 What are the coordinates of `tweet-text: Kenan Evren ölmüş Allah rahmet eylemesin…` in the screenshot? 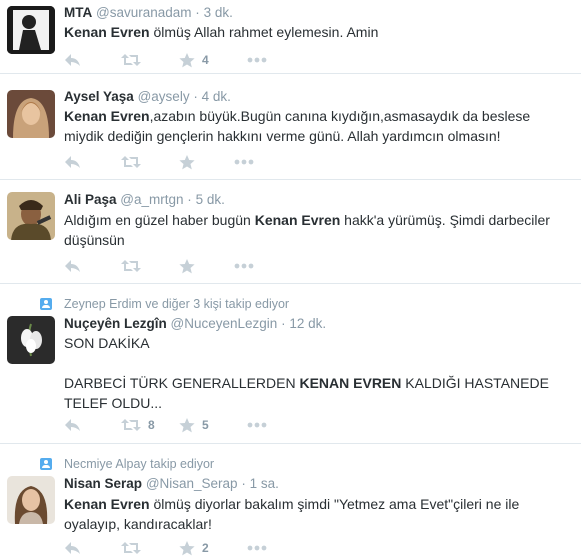 It's located at (314, 32).